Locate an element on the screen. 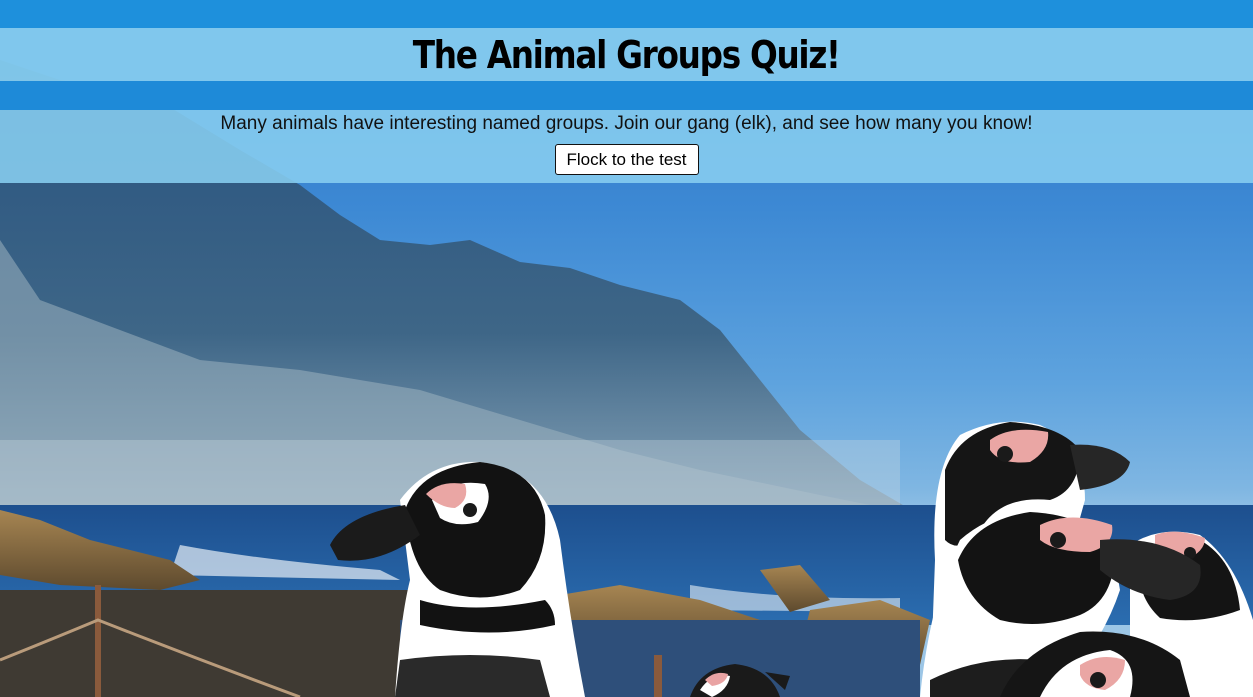 The height and width of the screenshot is (697, 1253). top-color-strip is located at coordinates (626, 14).